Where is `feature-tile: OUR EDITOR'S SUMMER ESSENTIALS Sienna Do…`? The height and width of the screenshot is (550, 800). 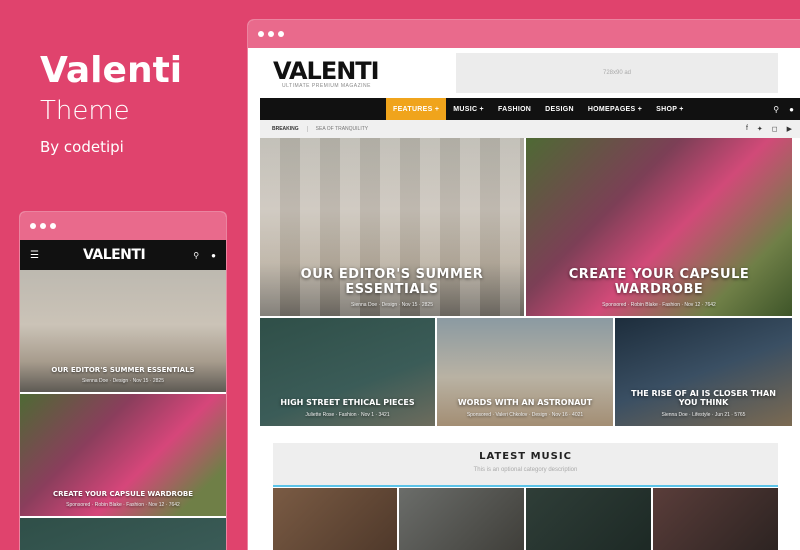 feature-tile: OUR EDITOR'S SUMMER ESSENTIALS Sienna Do… is located at coordinates (392, 227).